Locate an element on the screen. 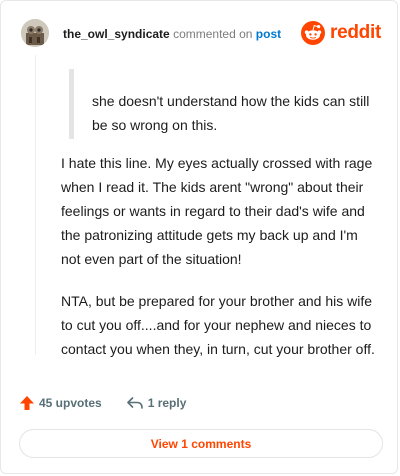 The width and height of the screenshot is (400, 476). upvote-count: 45 upvotes is located at coordinates (70, 403).